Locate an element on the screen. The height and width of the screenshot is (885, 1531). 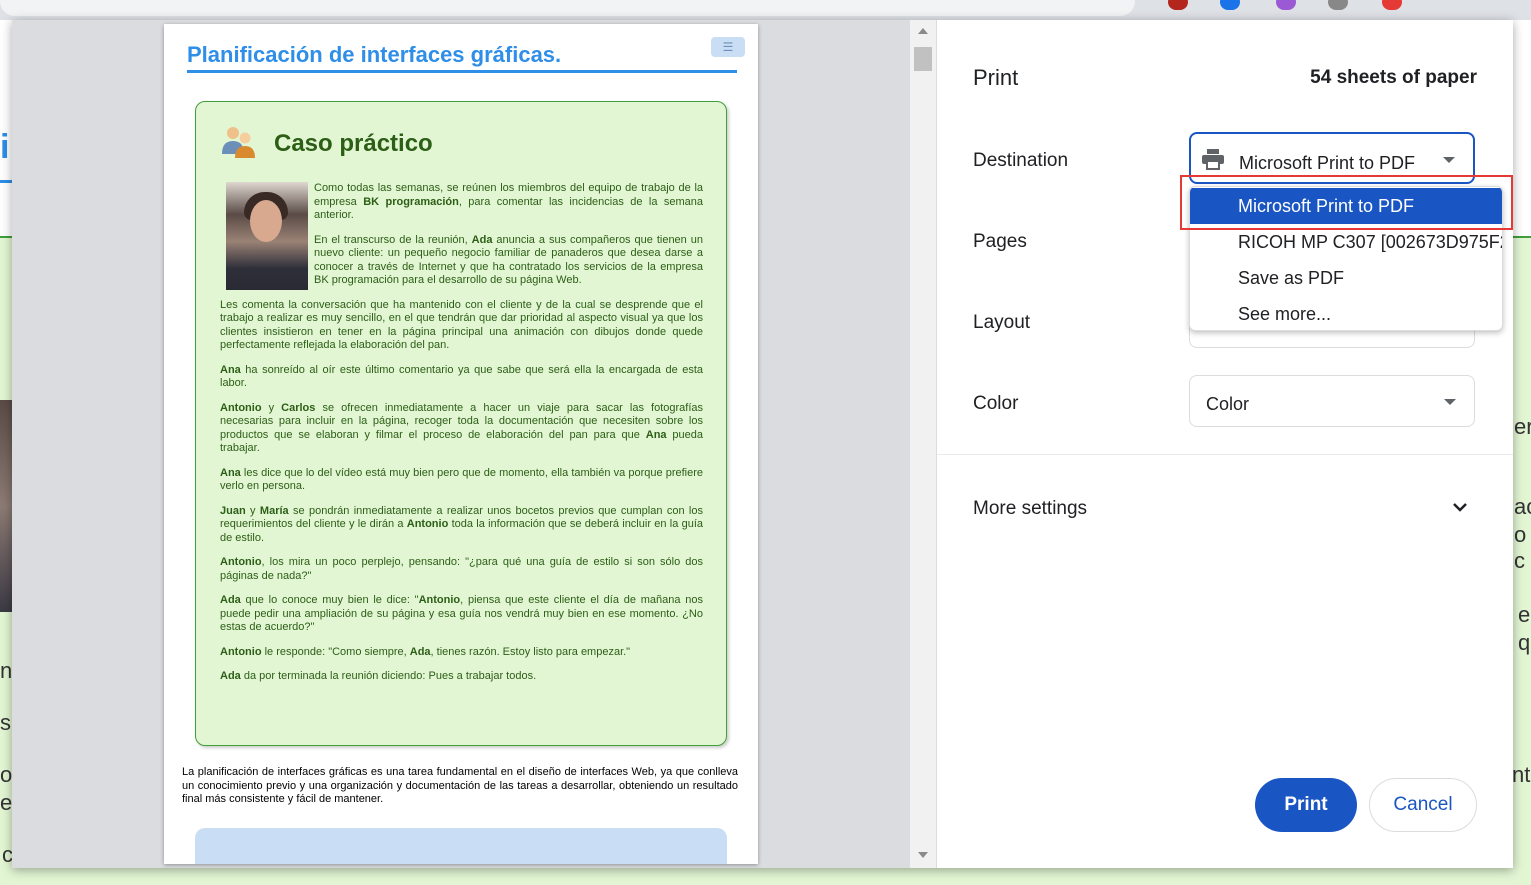
scroll-down-arrow-icon is located at coordinates (923, 855).